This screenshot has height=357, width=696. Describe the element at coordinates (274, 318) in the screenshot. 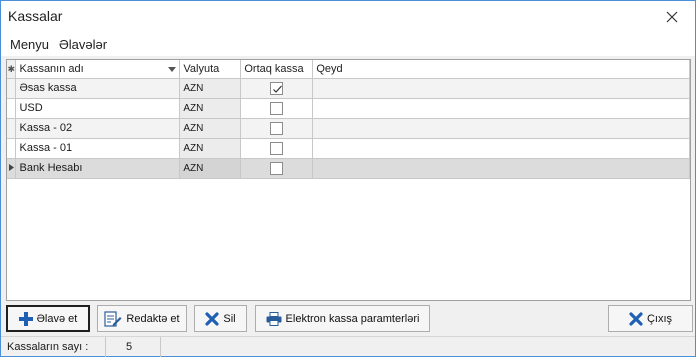

I see `printer-icon` at that location.